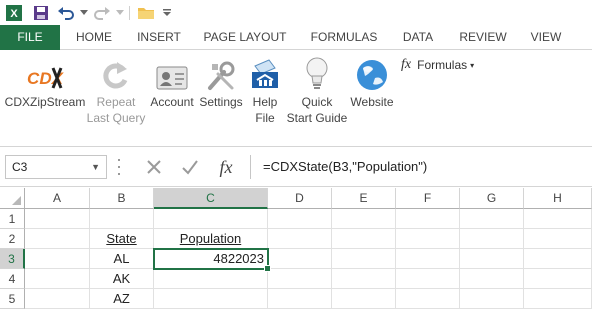 The height and width of the screenshot is (312, 592). I want to click on select-all-corner, so click(12, 198).